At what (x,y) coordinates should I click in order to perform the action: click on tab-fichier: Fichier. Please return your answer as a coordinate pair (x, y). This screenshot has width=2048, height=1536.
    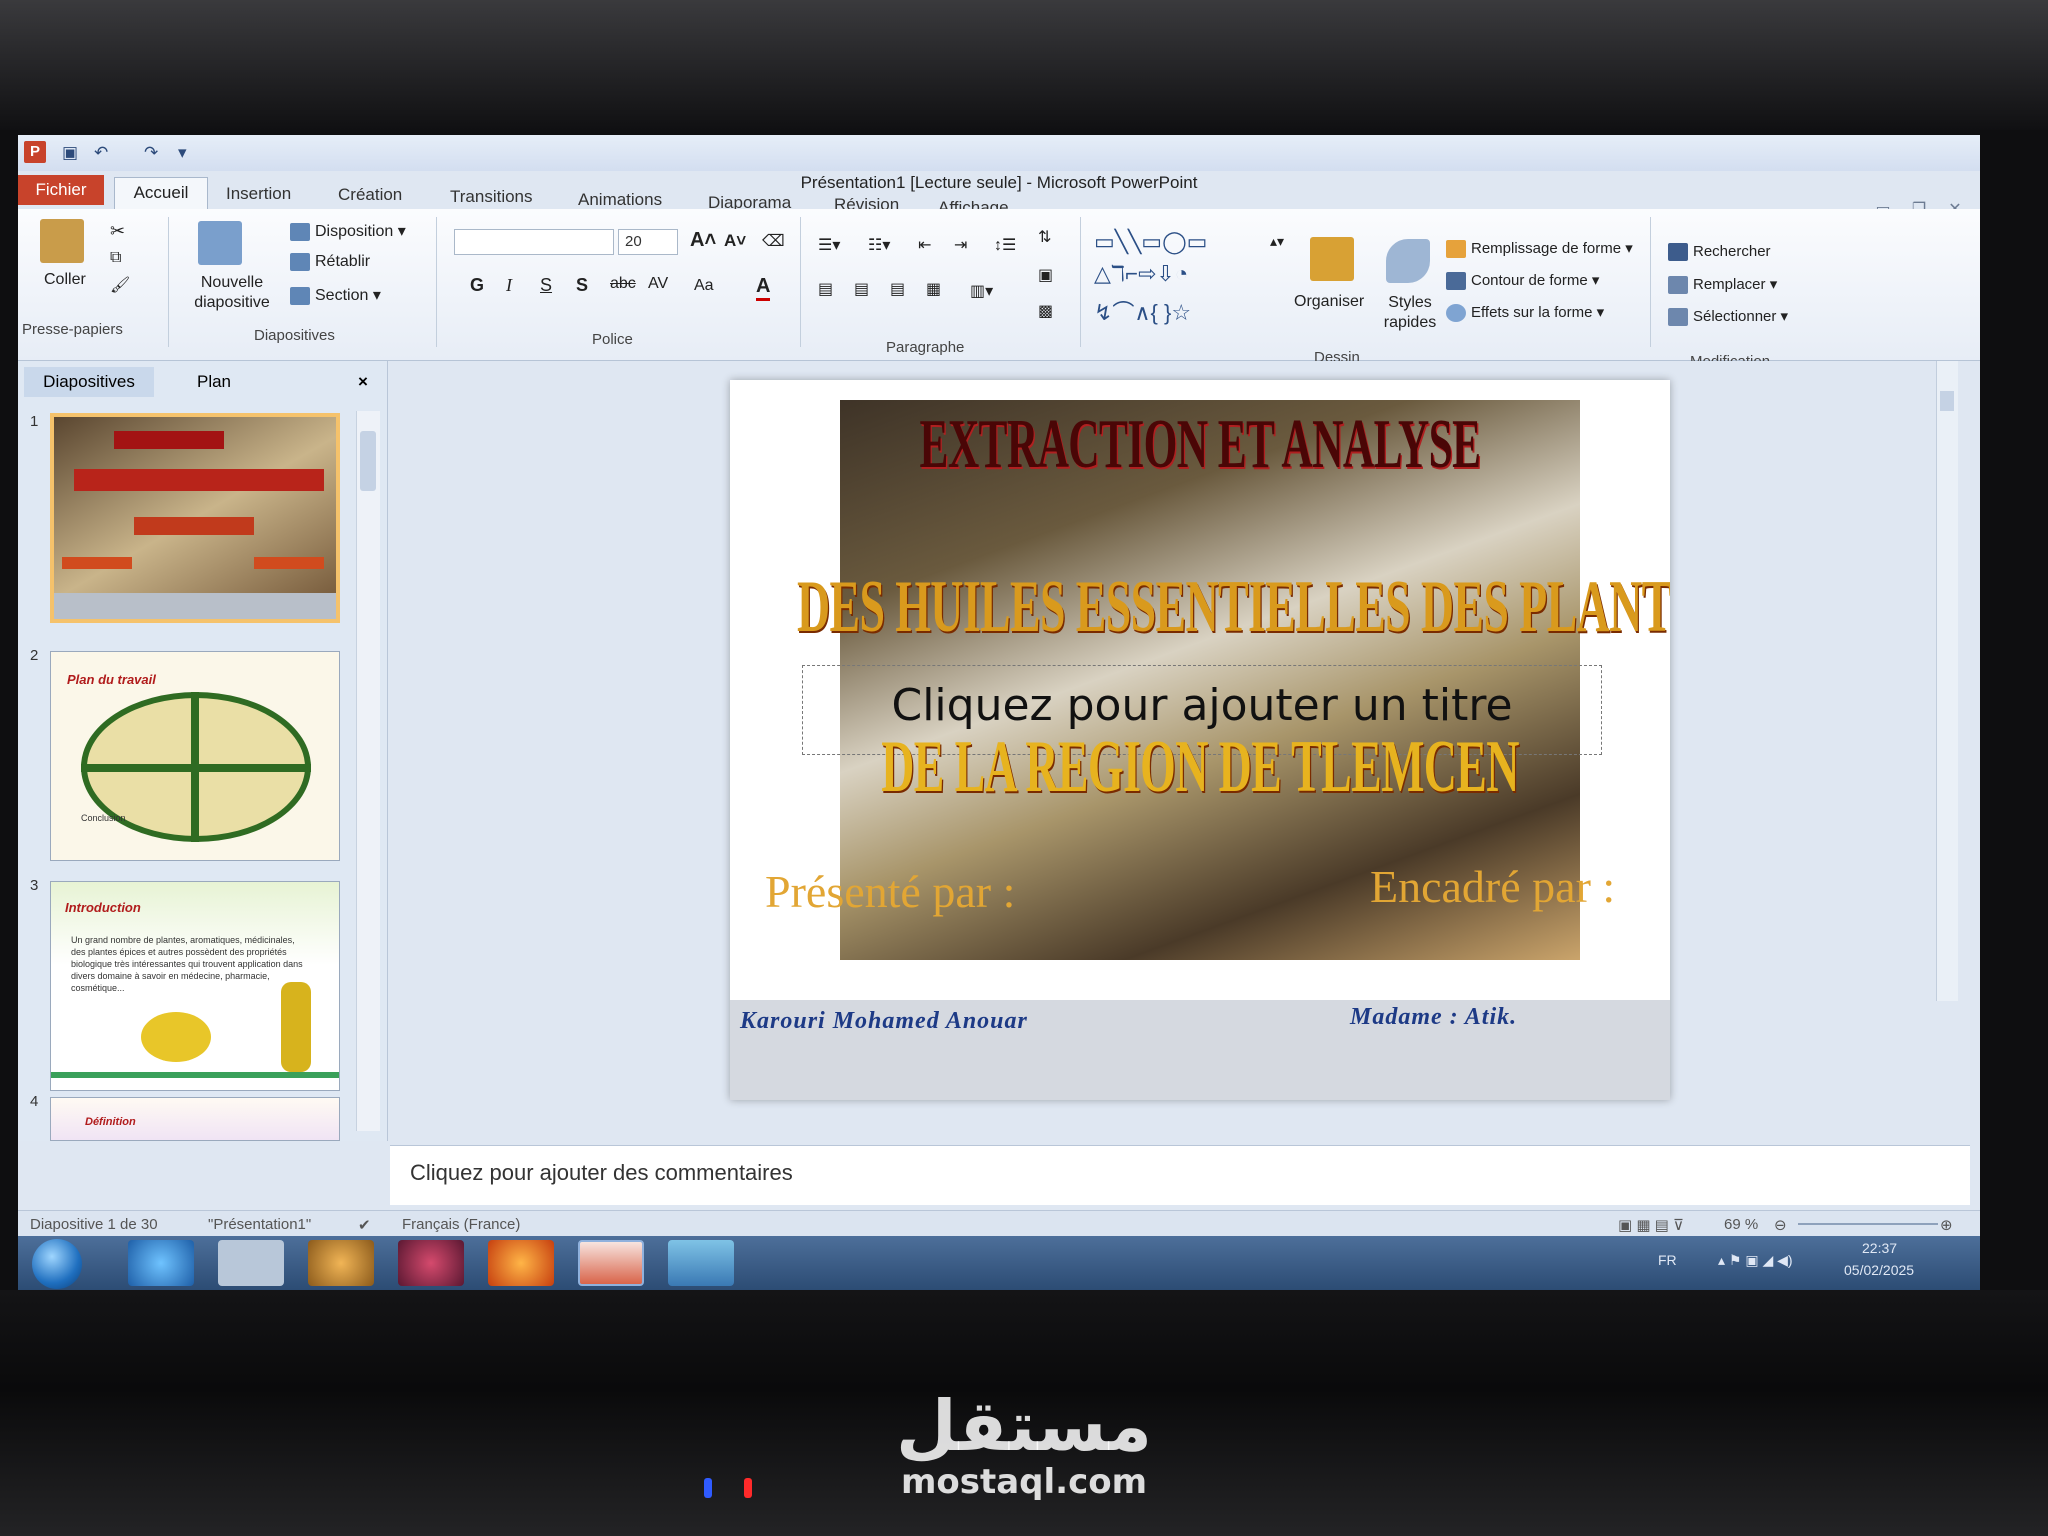
    Looking at the image, I should click on (61, 190).